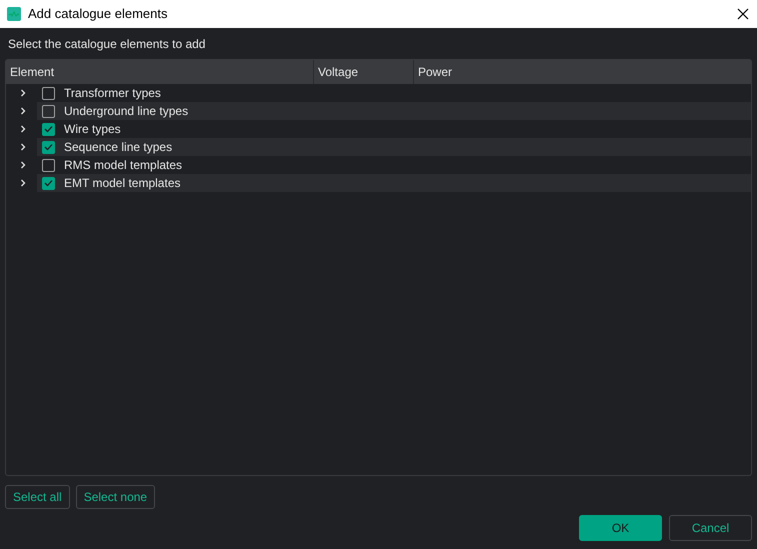 The width and height of the screenshot is (757, 549). Describe the element at coordinates (98, 14) in the screenshot. I see `window-title: Add catalogue elements` at that location.